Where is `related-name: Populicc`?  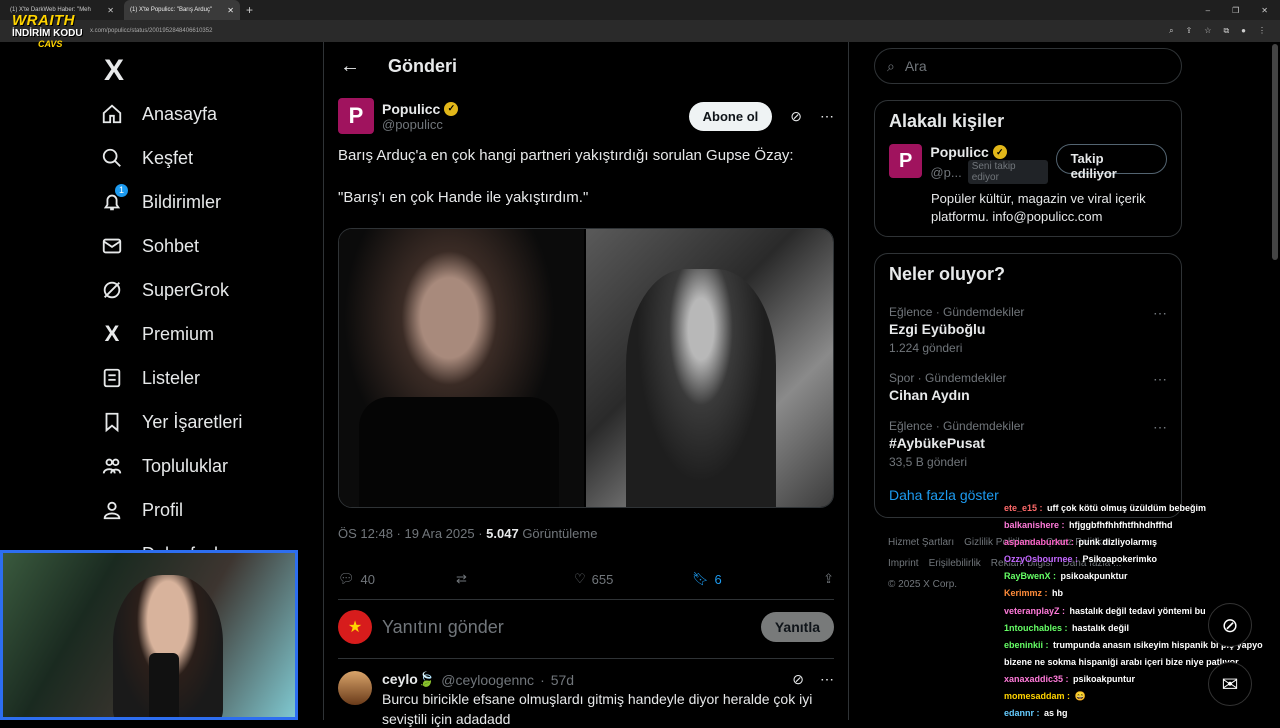 related-name: Populicc is located at coordinates (959, 152).